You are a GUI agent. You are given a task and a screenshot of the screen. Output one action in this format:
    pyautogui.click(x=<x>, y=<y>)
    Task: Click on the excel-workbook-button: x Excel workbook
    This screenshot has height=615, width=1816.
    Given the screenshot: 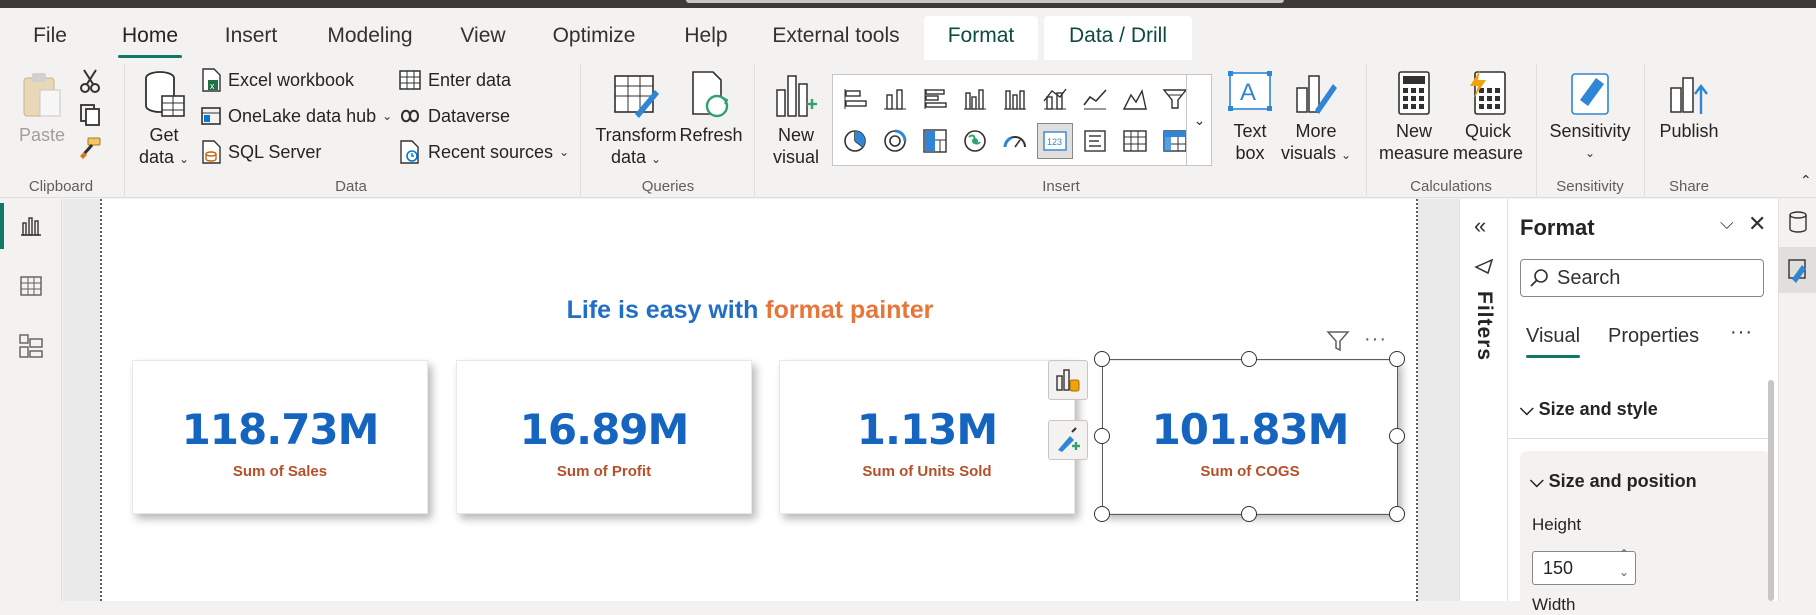 What is the action you would take?
    pyautogui.click(x=277, y=80)
    